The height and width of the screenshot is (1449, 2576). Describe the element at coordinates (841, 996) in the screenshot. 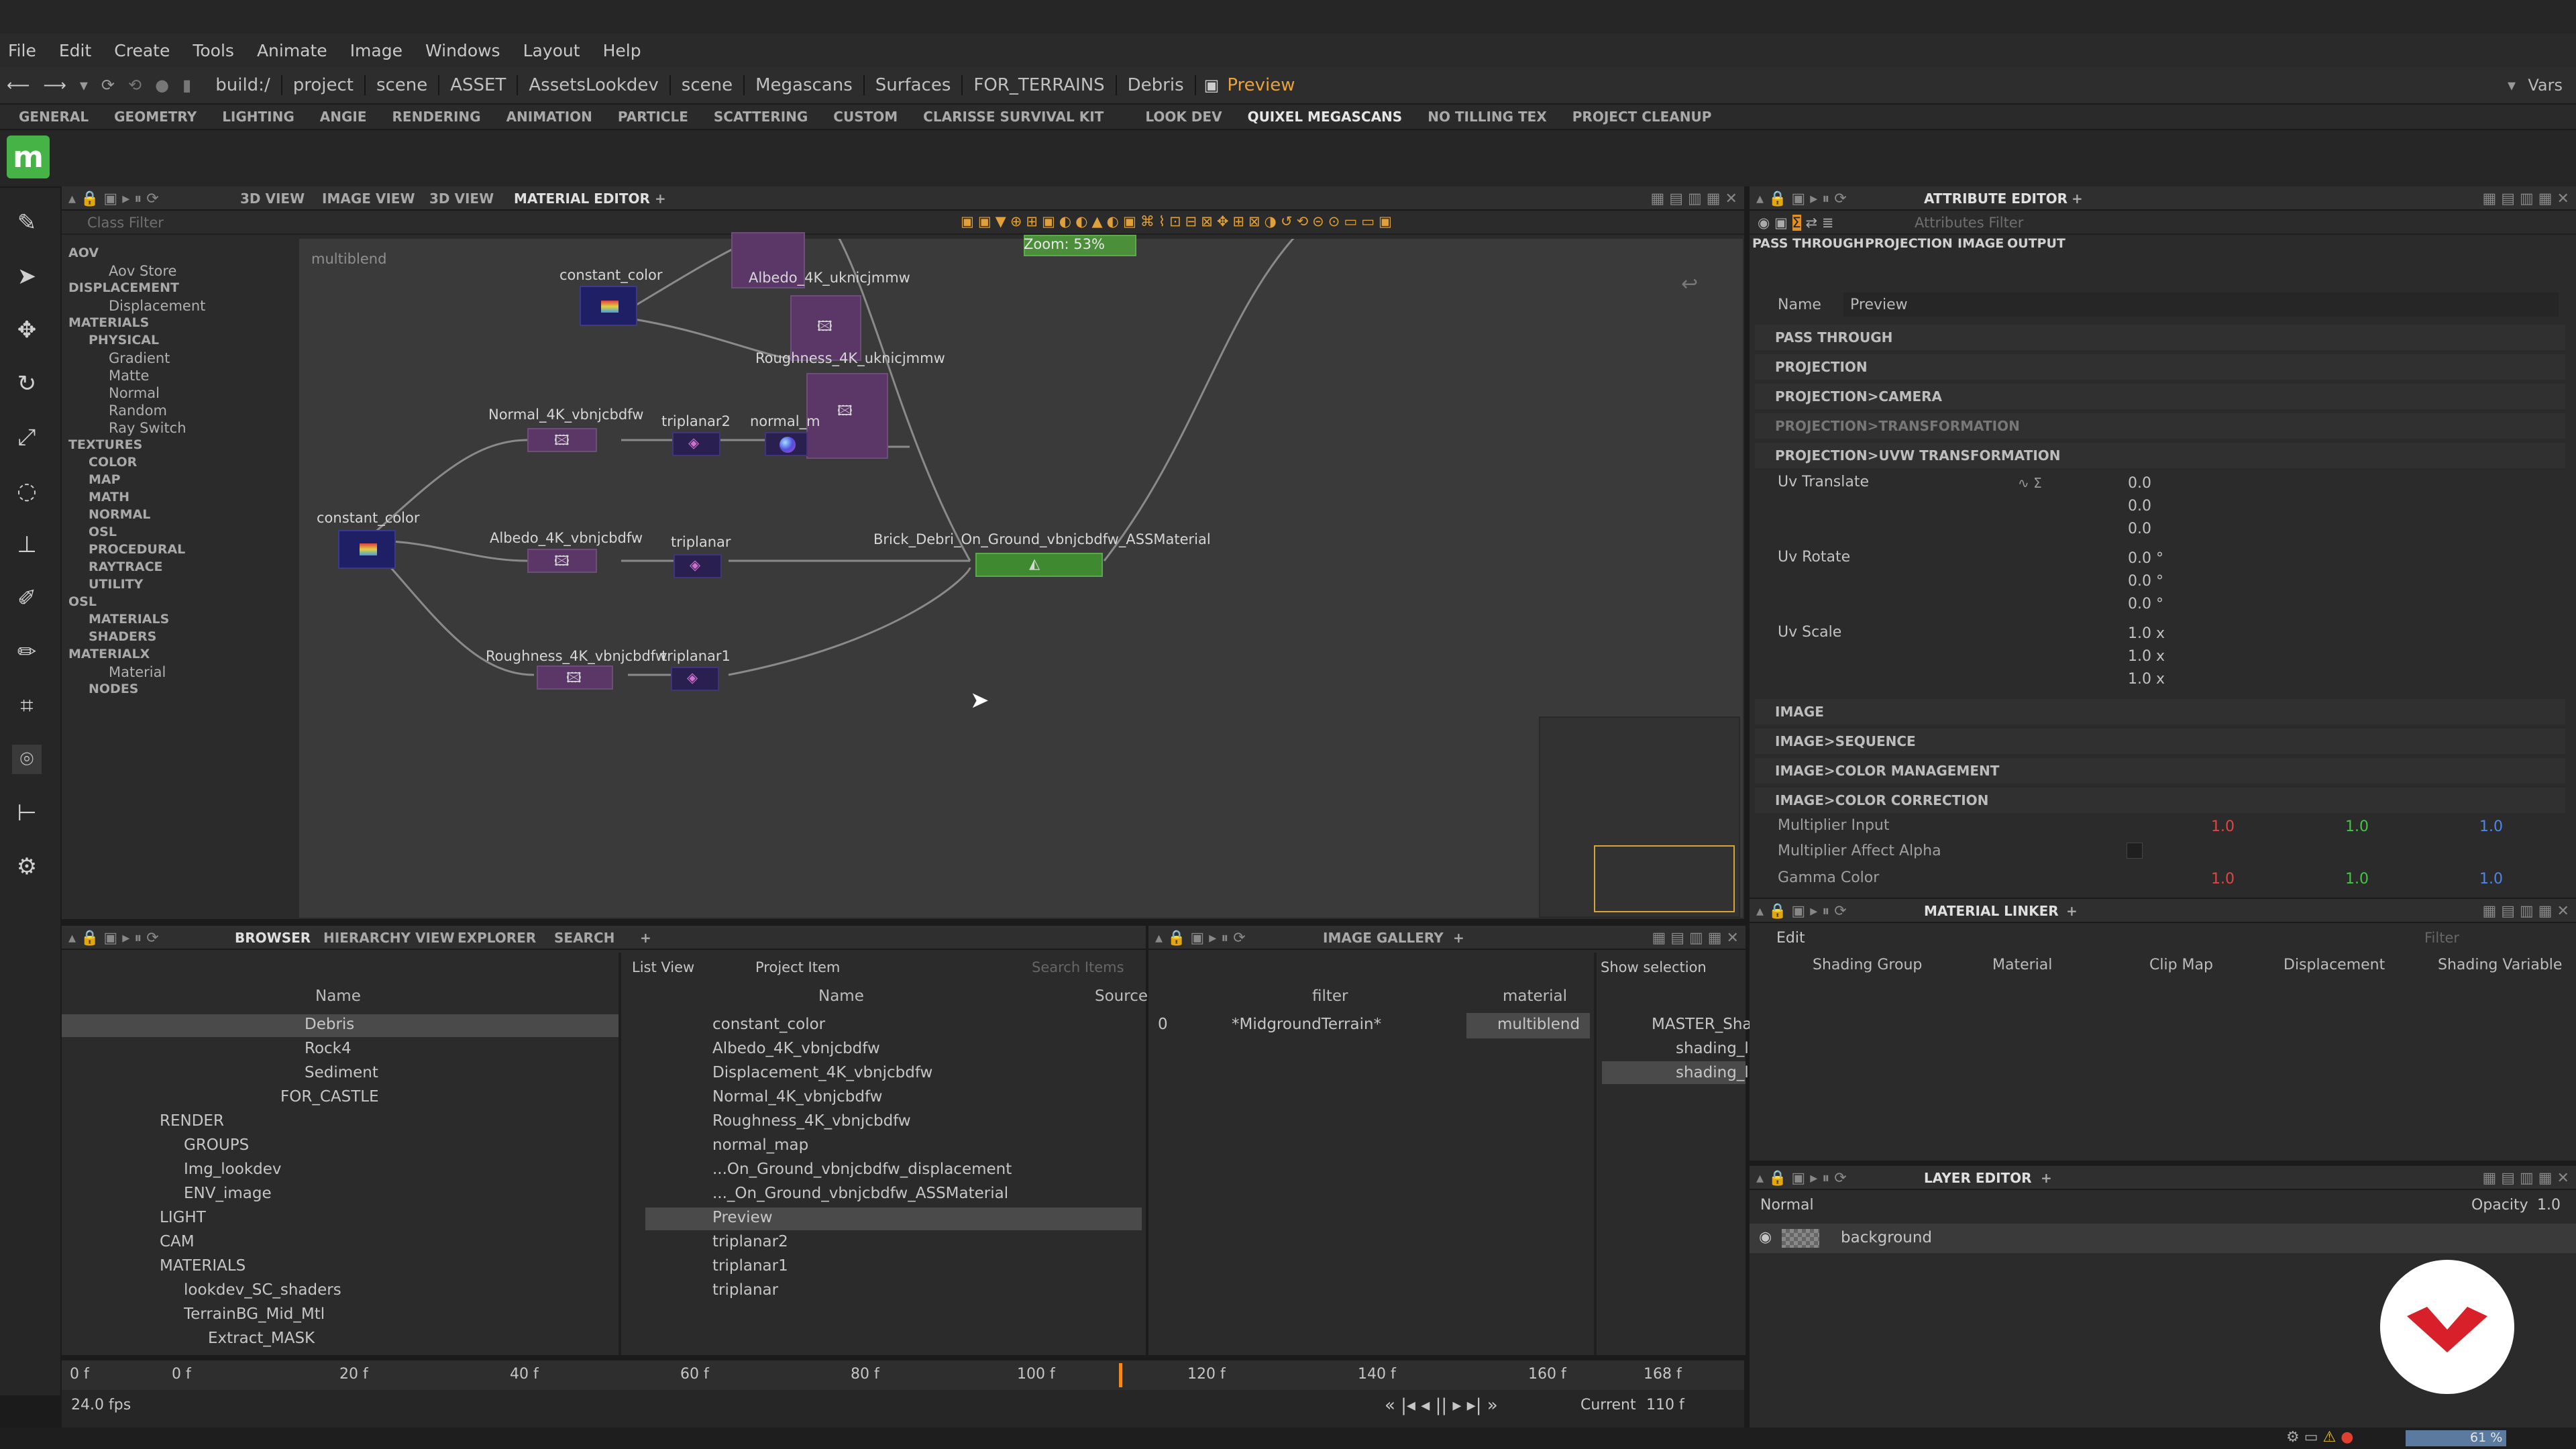

I see `list-col-name: Name` at that location.